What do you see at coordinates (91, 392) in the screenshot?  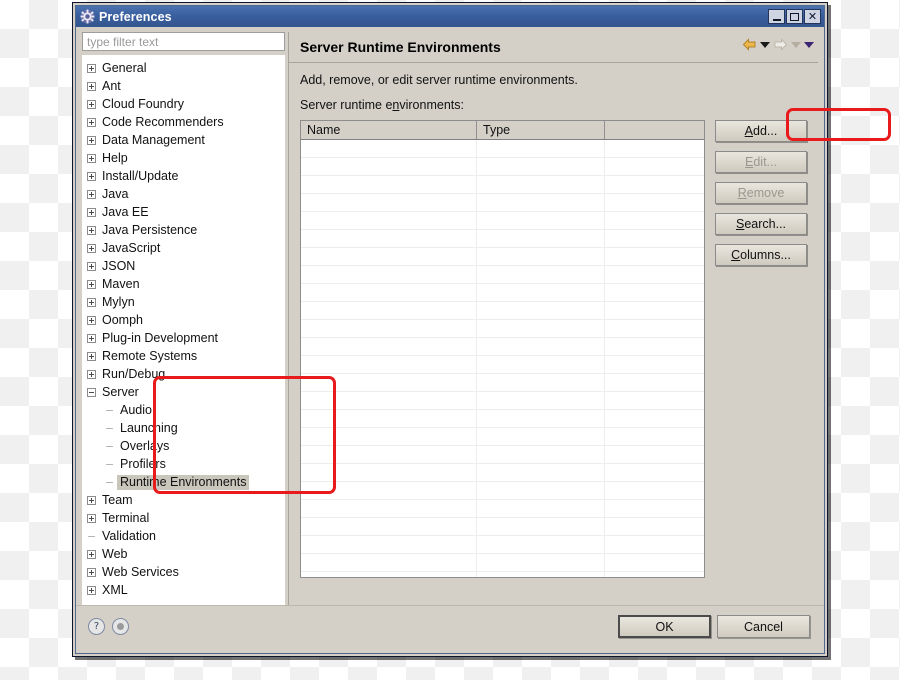 I see `collapse-minus-icon` at bounding box center [91, 392].